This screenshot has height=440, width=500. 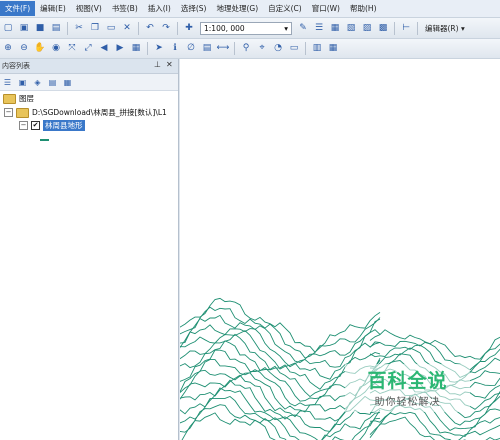 I want to click on layer-name: 林周县地形, so click(x=64, y=125).